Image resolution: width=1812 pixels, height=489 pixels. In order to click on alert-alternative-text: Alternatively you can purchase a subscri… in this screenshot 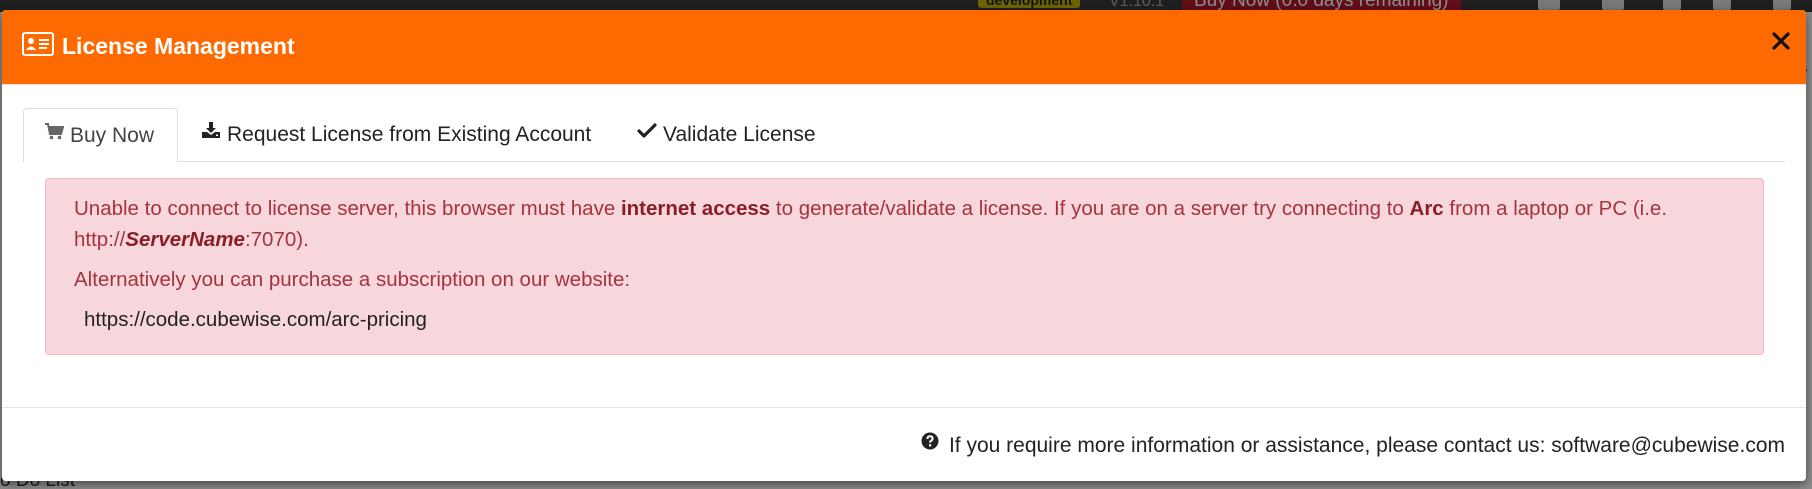, I will do `click(352, 279)`.